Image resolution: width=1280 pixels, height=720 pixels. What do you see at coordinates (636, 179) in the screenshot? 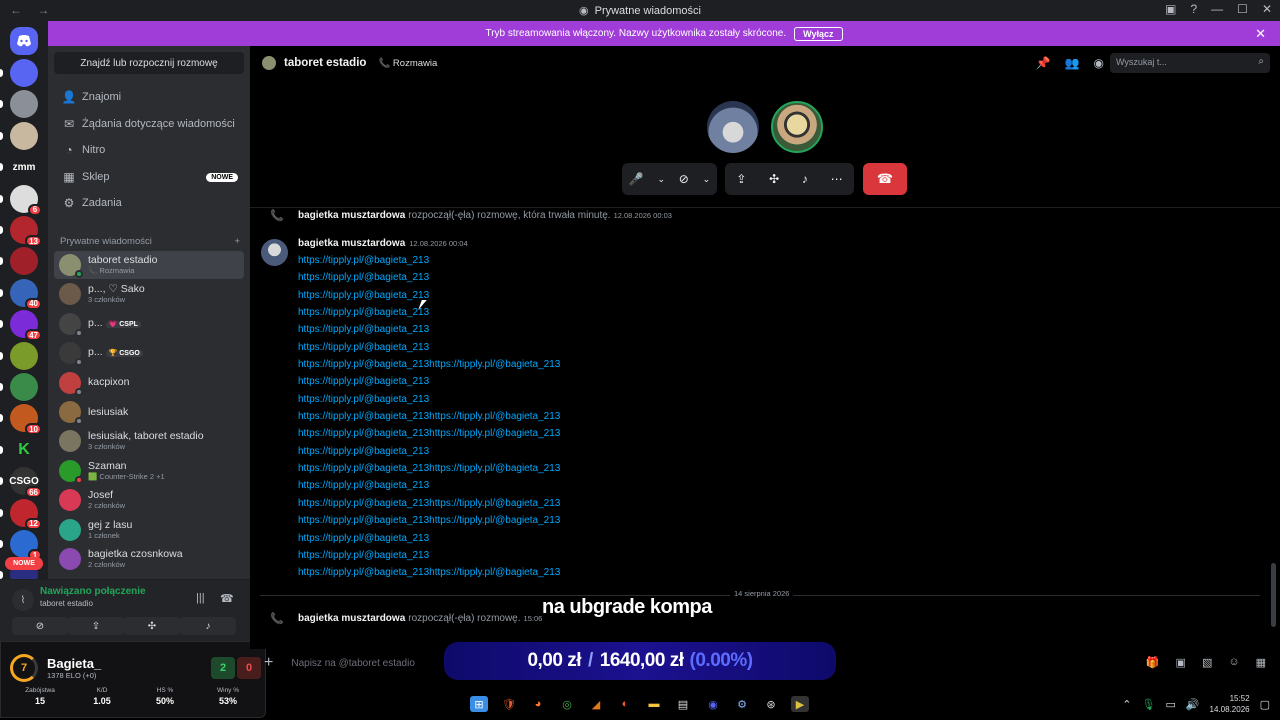
I see `microphone-icon: 🎤` at bounding box center [636, 179].